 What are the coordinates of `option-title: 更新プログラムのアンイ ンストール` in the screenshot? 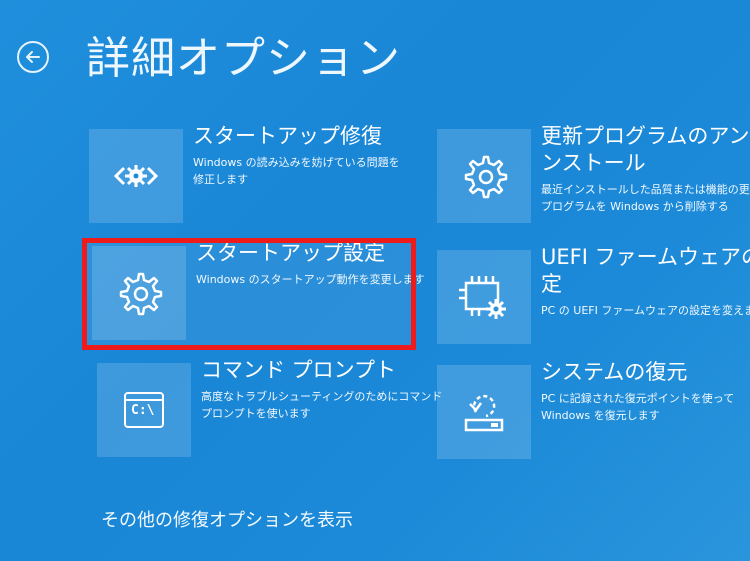 It's located at (645, 149).